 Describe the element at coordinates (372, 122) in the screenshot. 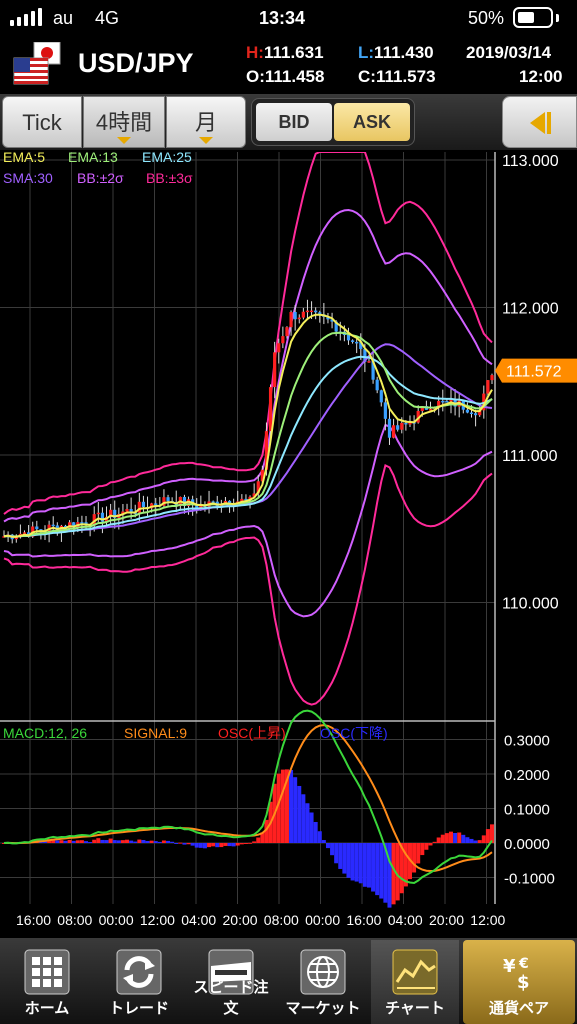

I see `ask-button: ASK` at that location.